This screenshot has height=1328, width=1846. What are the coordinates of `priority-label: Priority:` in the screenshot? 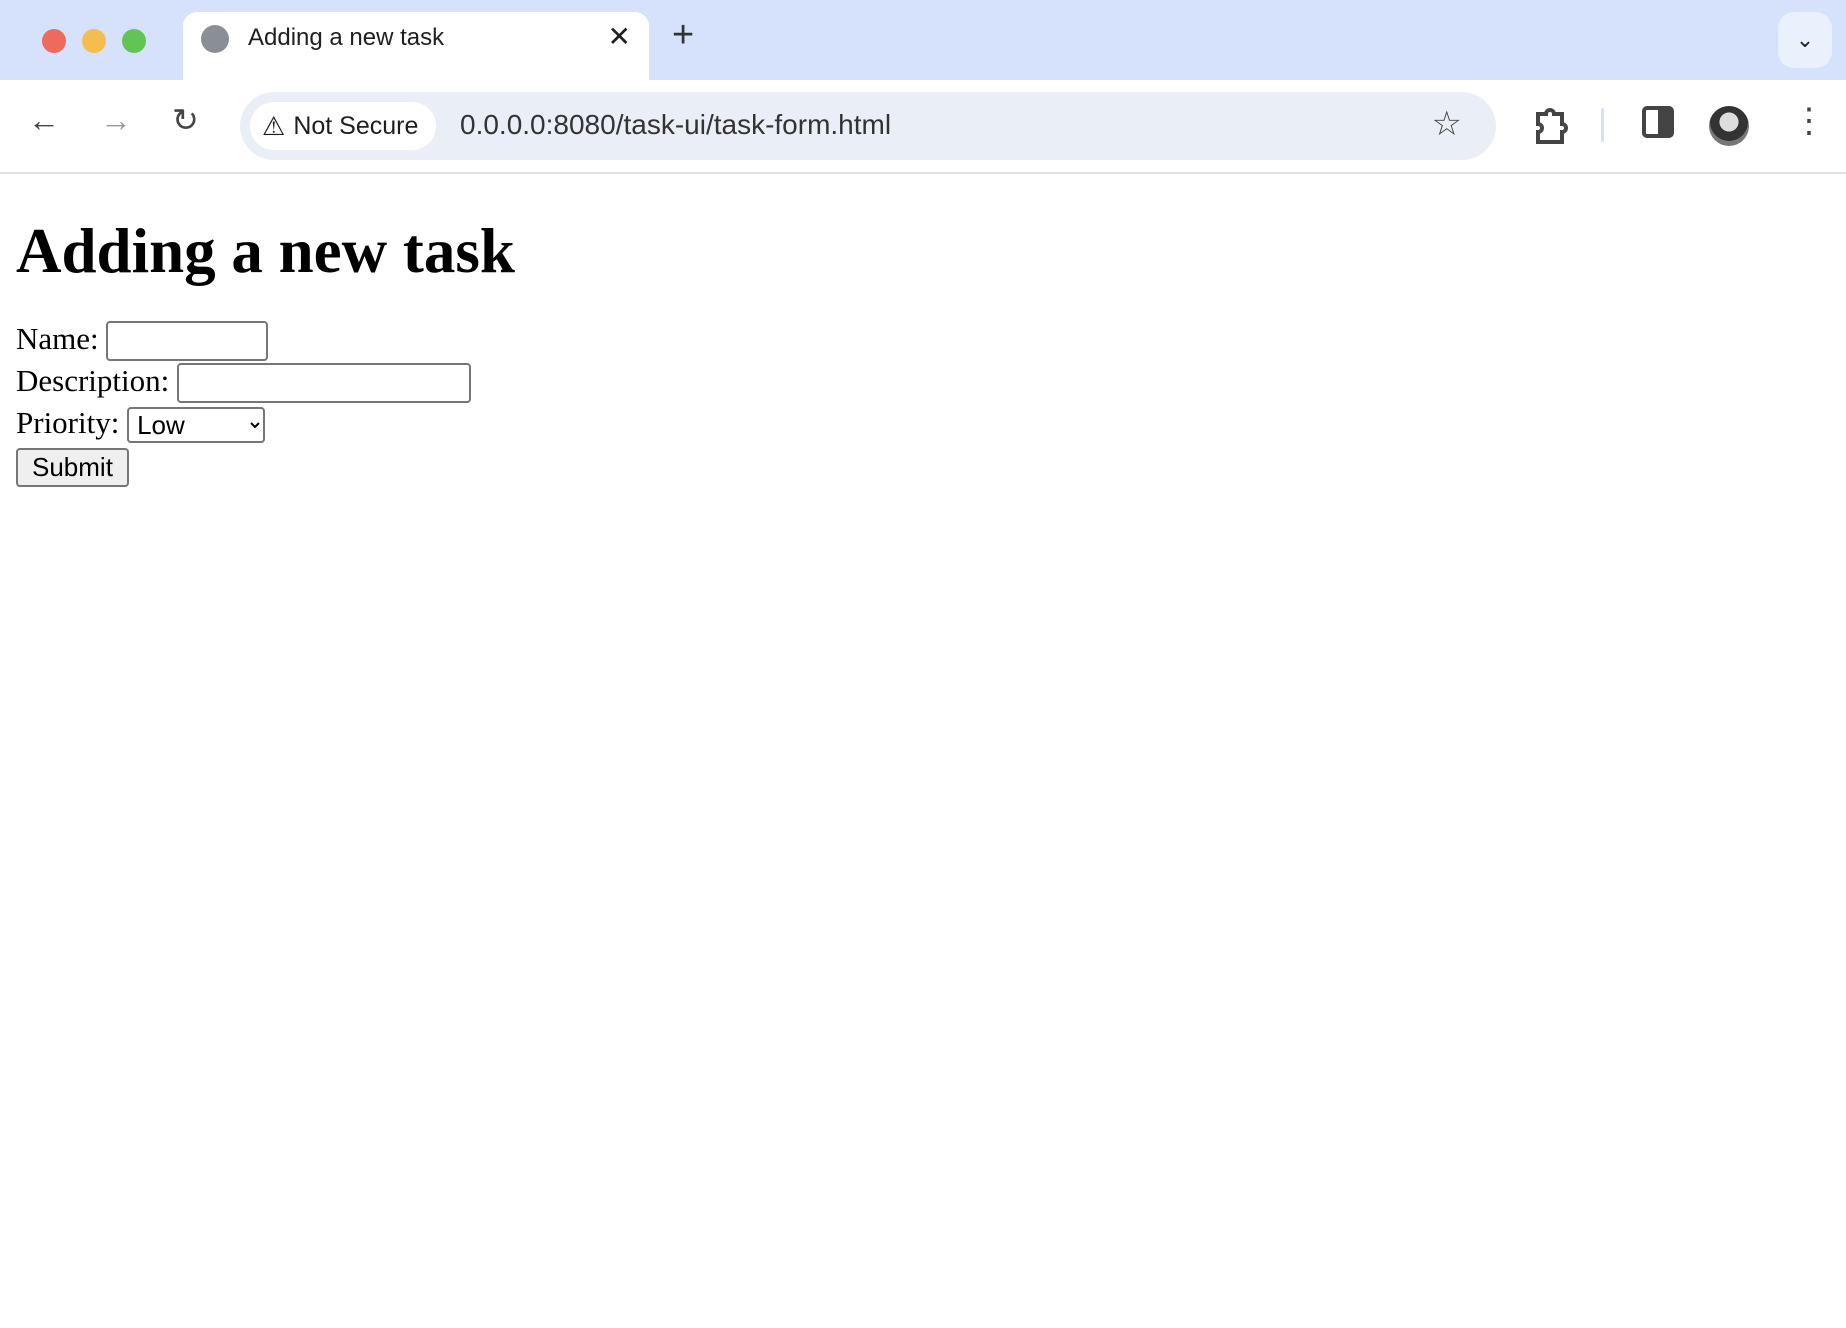 It's located at (68, 422).